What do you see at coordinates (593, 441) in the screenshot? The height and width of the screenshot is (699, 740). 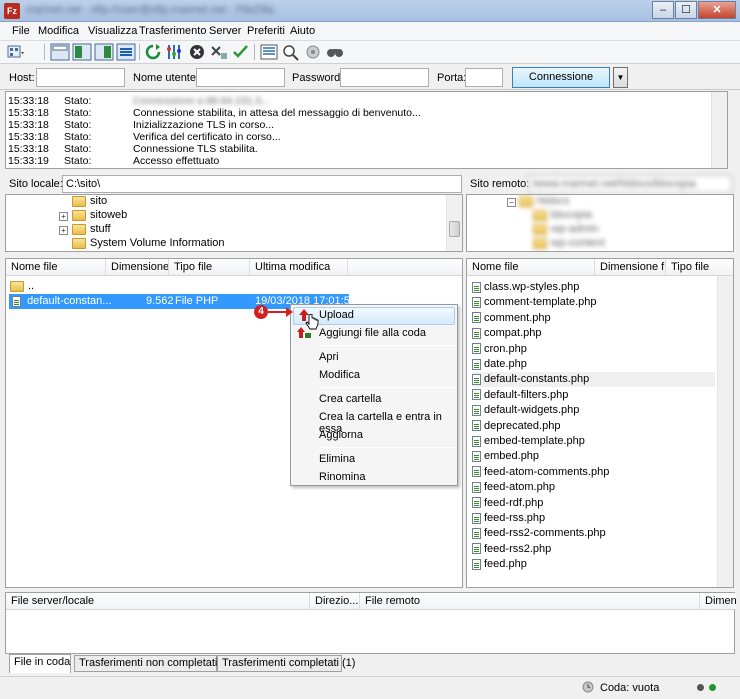 I see `list-item: embed-template.php` at bounding box center [593, 441].